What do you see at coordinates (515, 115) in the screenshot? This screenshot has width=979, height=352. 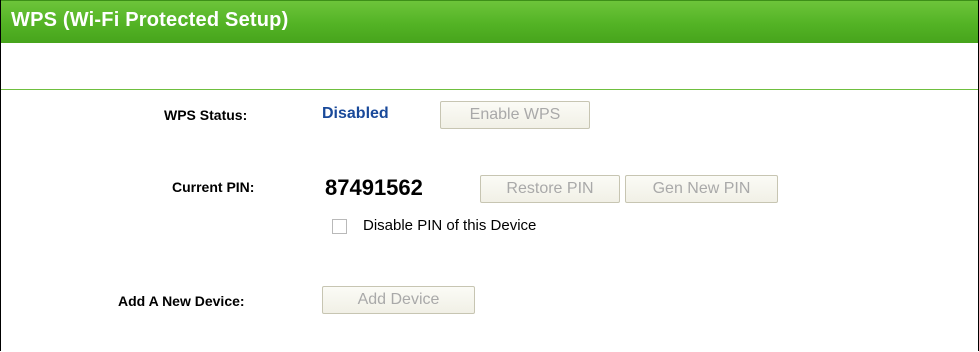 I see `enable-wps-button: Enable WPS` at bounding box center [515, 115].